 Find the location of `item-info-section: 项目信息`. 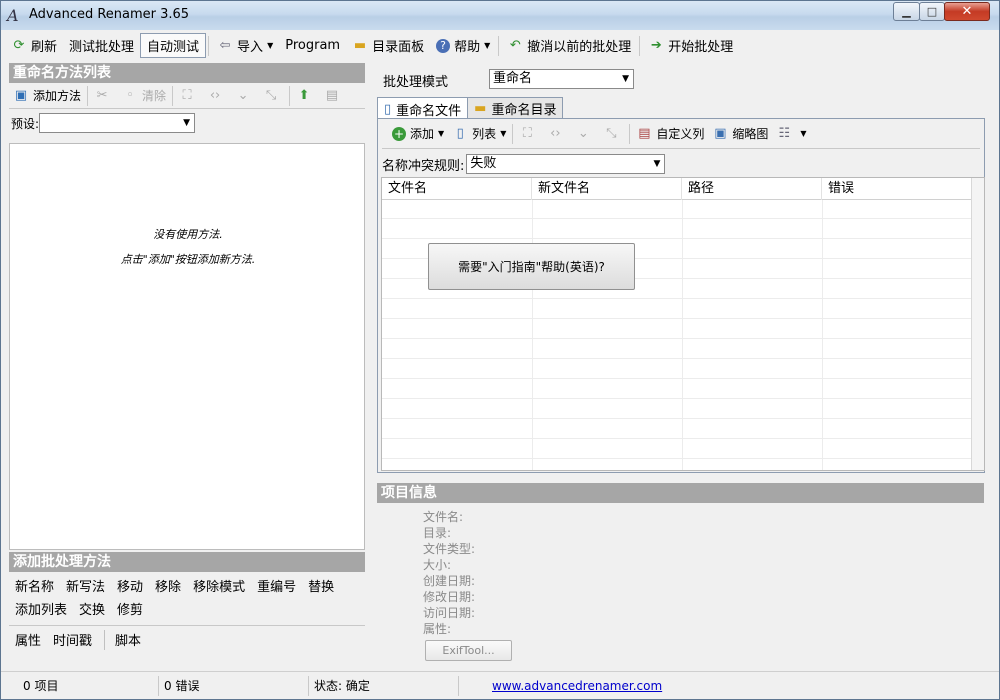

item-info-section: 项目信息 is located at coordinates (680, 493).